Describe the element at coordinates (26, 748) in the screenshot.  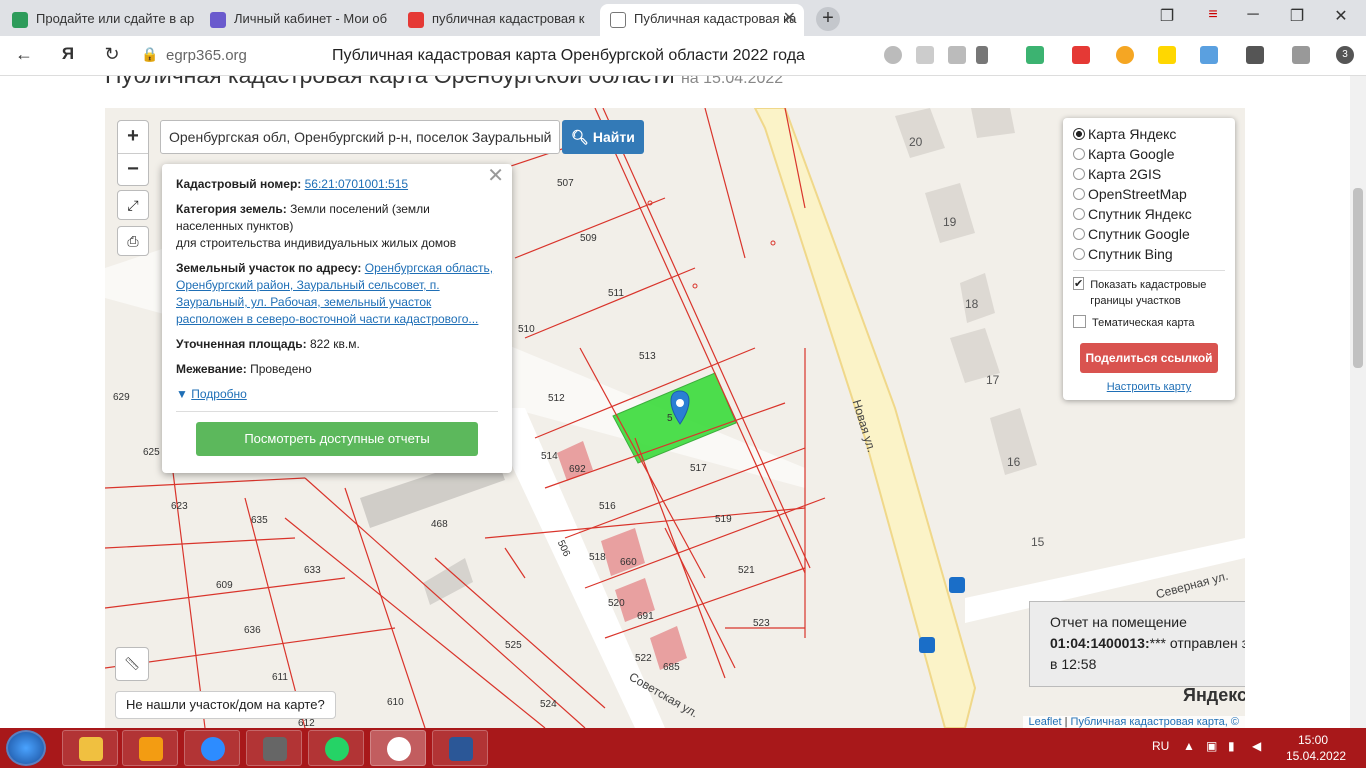
I see `start-button` at that location.